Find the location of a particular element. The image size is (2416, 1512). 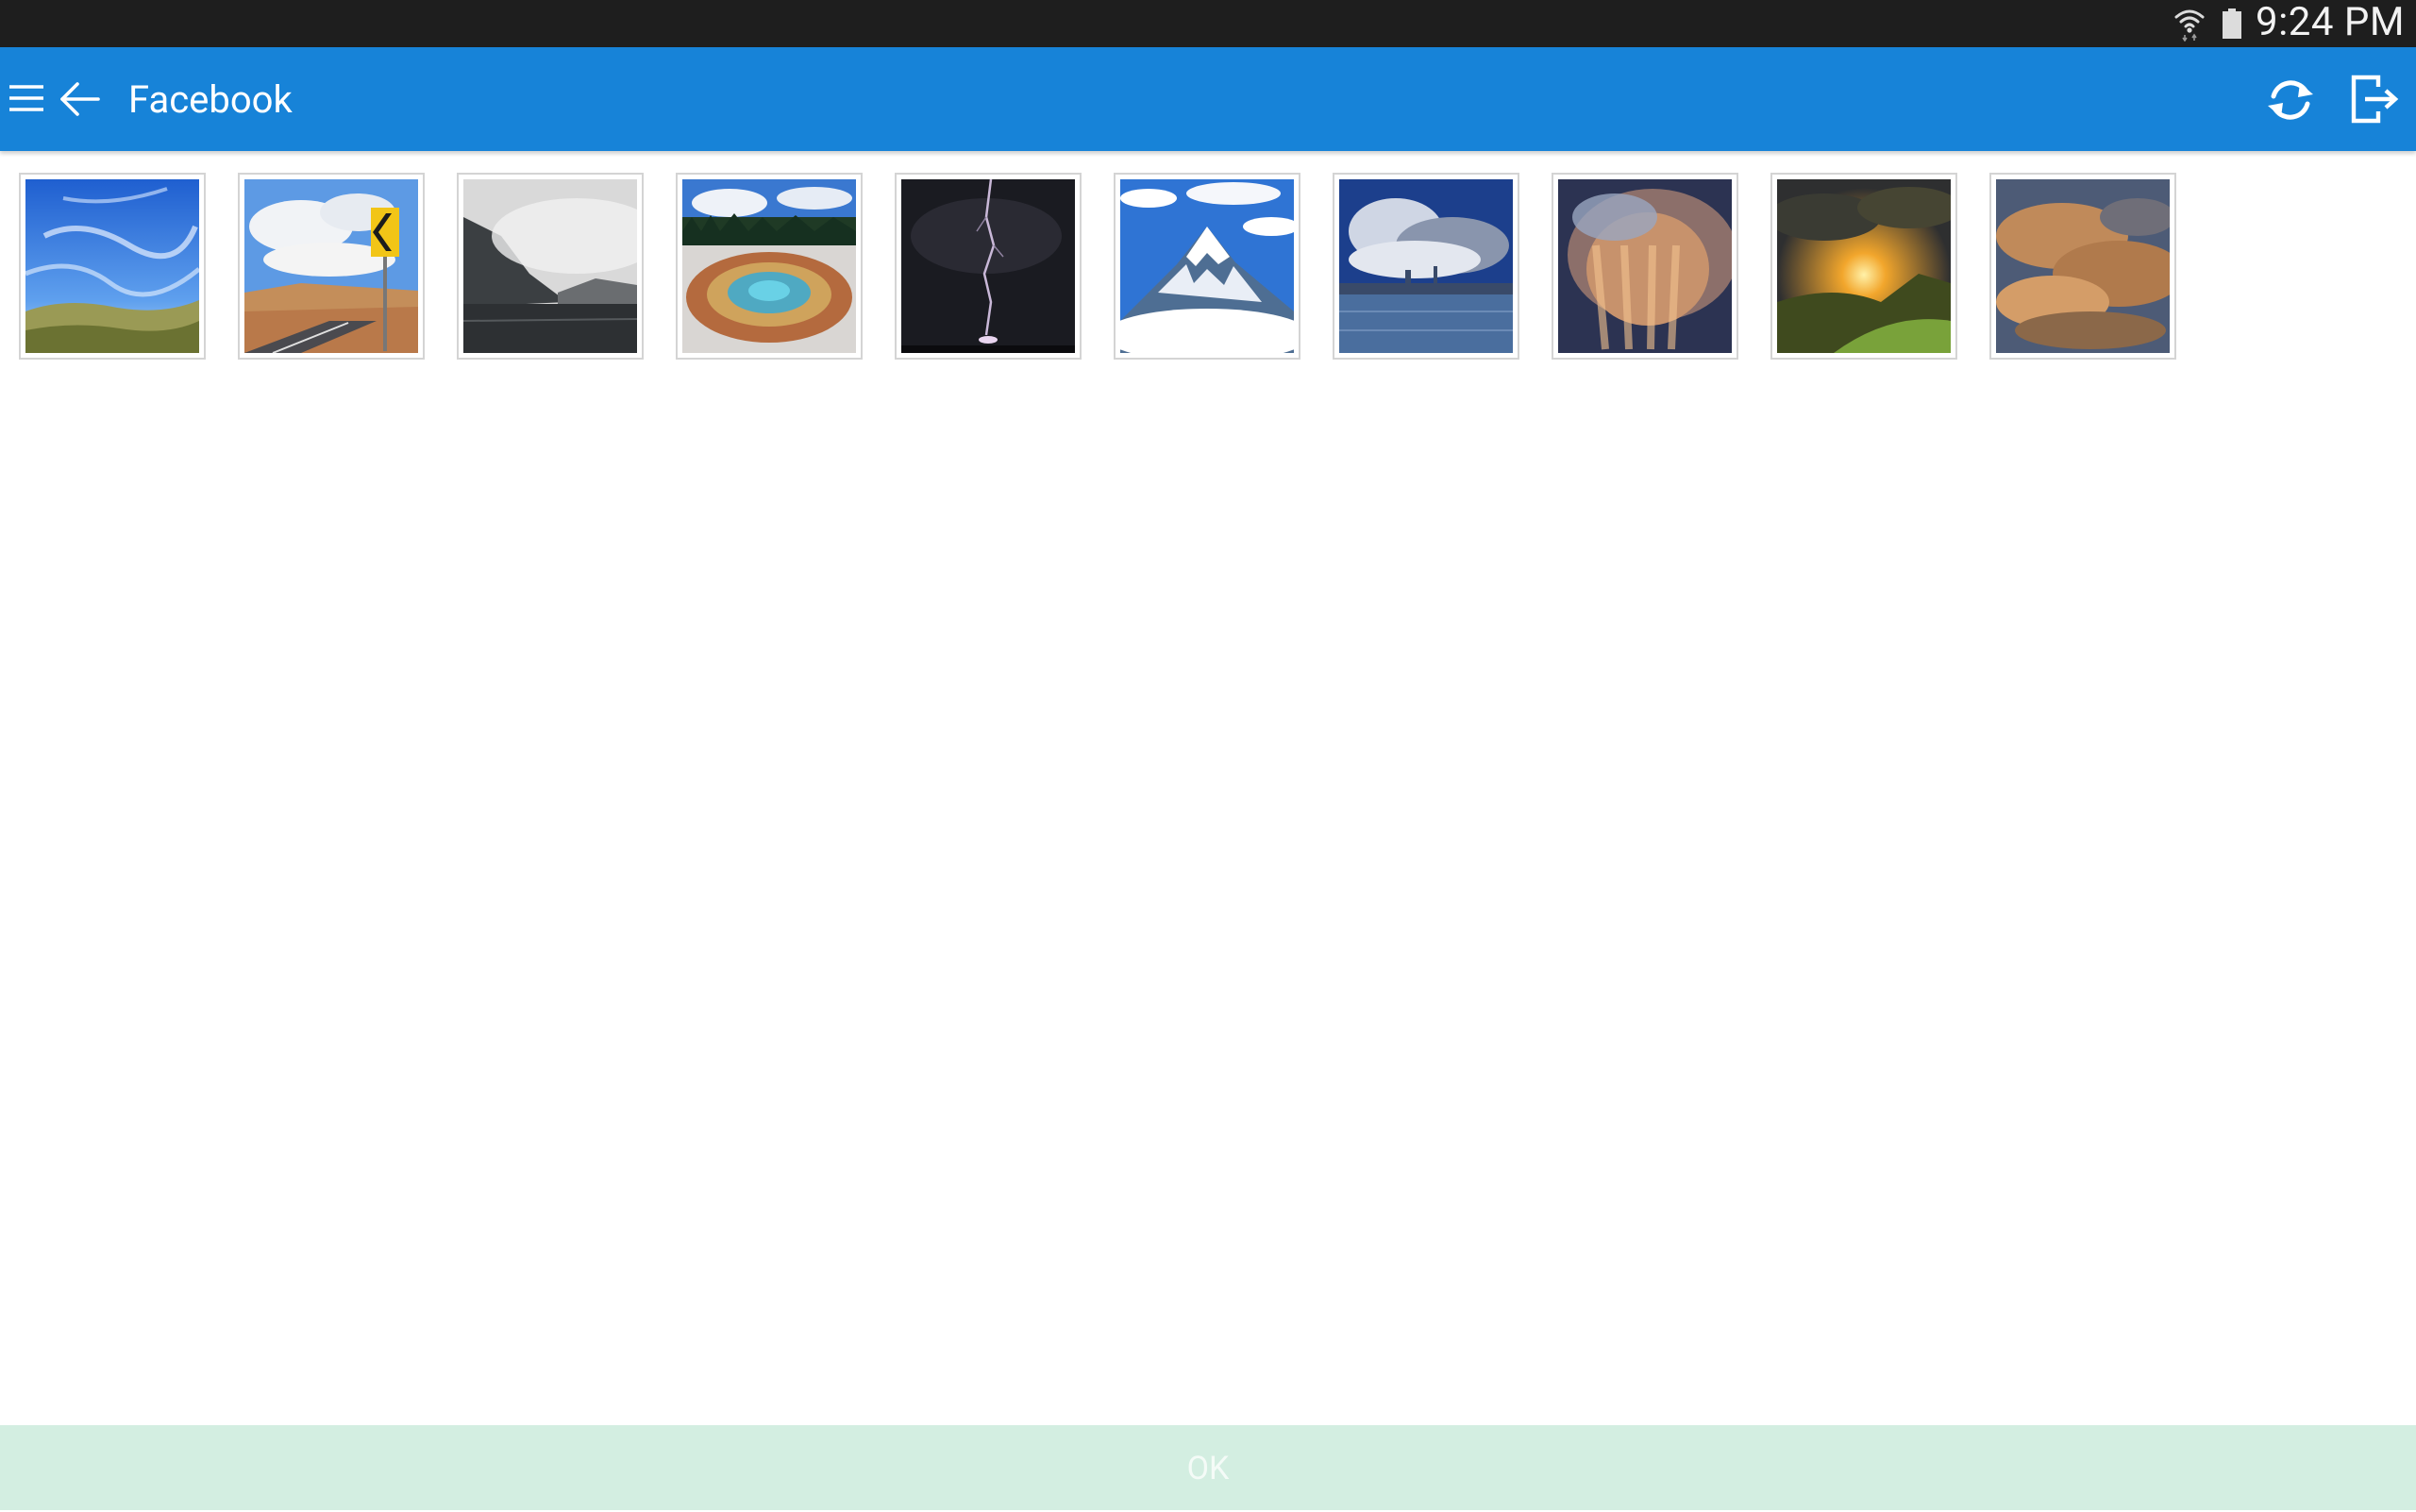

ok-bar: OK is located at coordinates (1208, 1467).